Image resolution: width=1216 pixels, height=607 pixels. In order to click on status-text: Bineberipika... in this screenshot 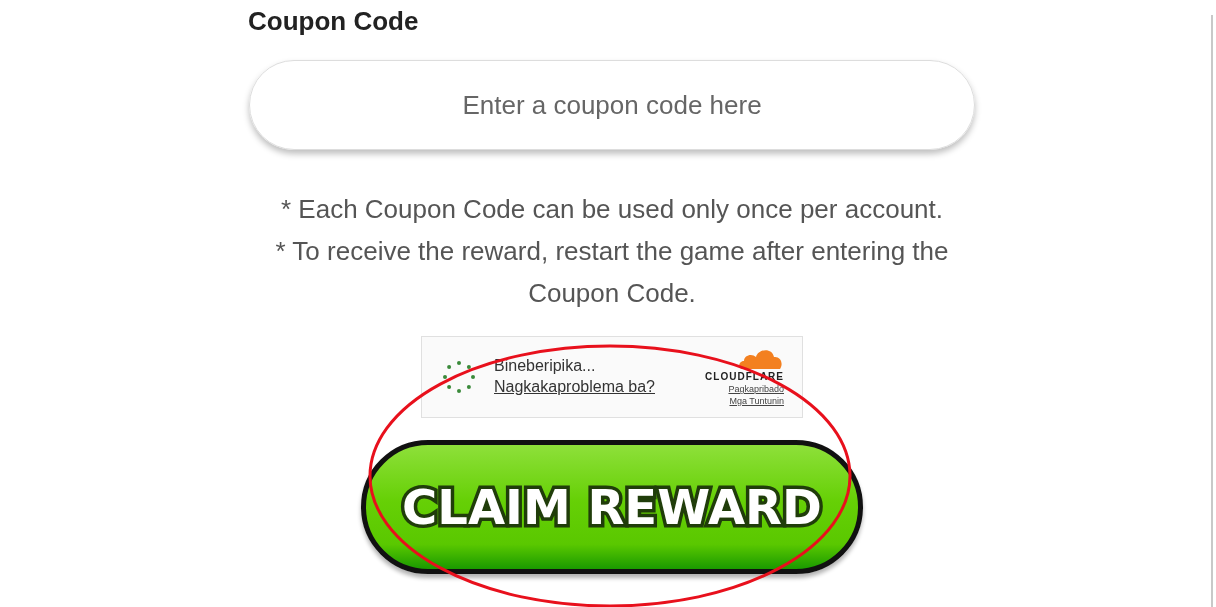, I will do `click(545, 366)`.